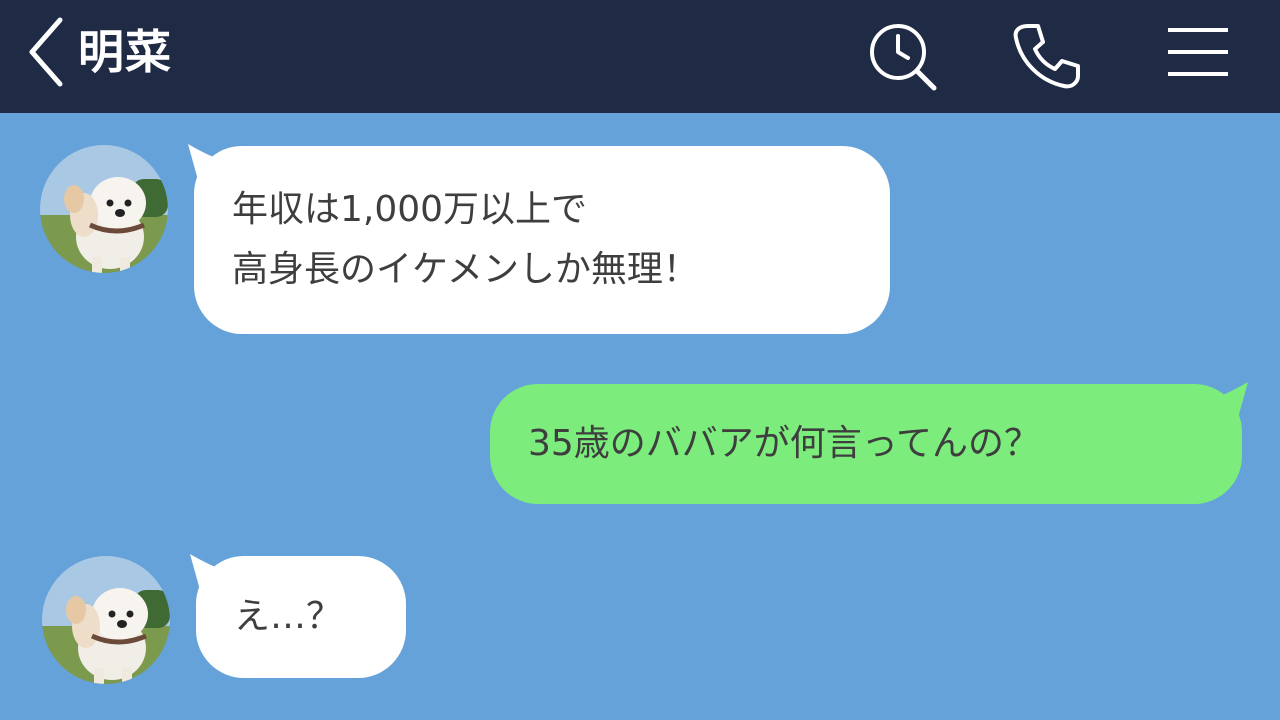 This screenshot has width=1280, height=720. I want to click on incoming-message-bubble: 年収は1,000万以上で 高身長のイケメンしか無理！, so click(539, 239).